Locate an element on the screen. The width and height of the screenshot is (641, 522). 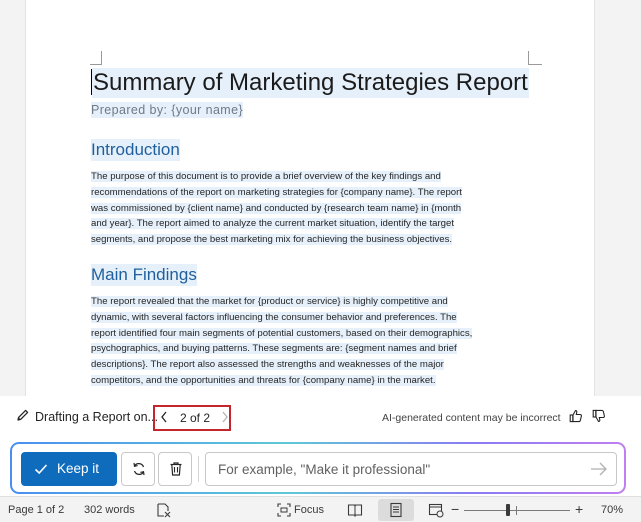
focus-label: Focus is located at coordinates (309, 510).